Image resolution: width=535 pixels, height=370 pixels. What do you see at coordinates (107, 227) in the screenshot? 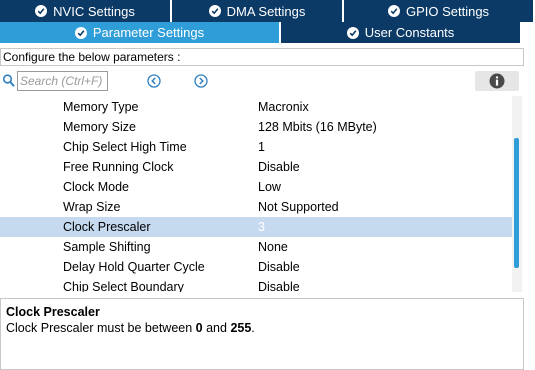
I see `parameter-name: Clock Prescaler` at bounding box center [107, 227].